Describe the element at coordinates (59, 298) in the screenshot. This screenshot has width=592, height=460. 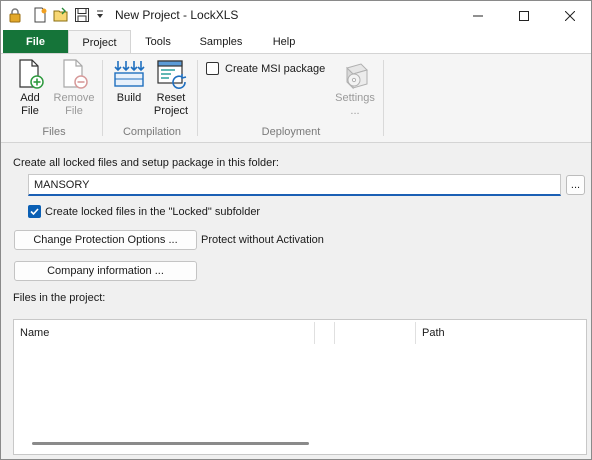
I see `files-in-project-label: Files in the project:` at that location.